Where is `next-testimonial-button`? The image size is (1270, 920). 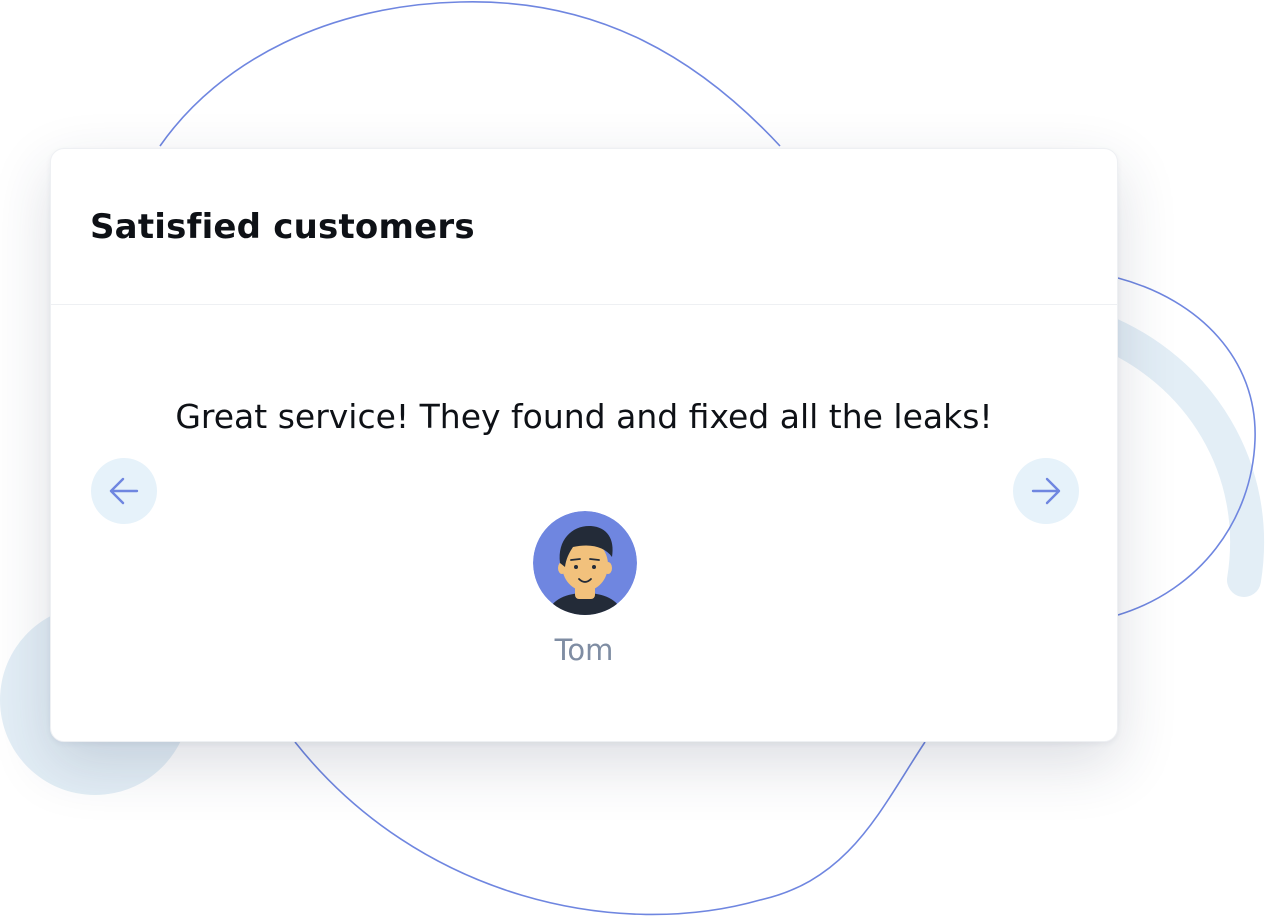
next-testimonial-button is located at coordinates (1046, 491).